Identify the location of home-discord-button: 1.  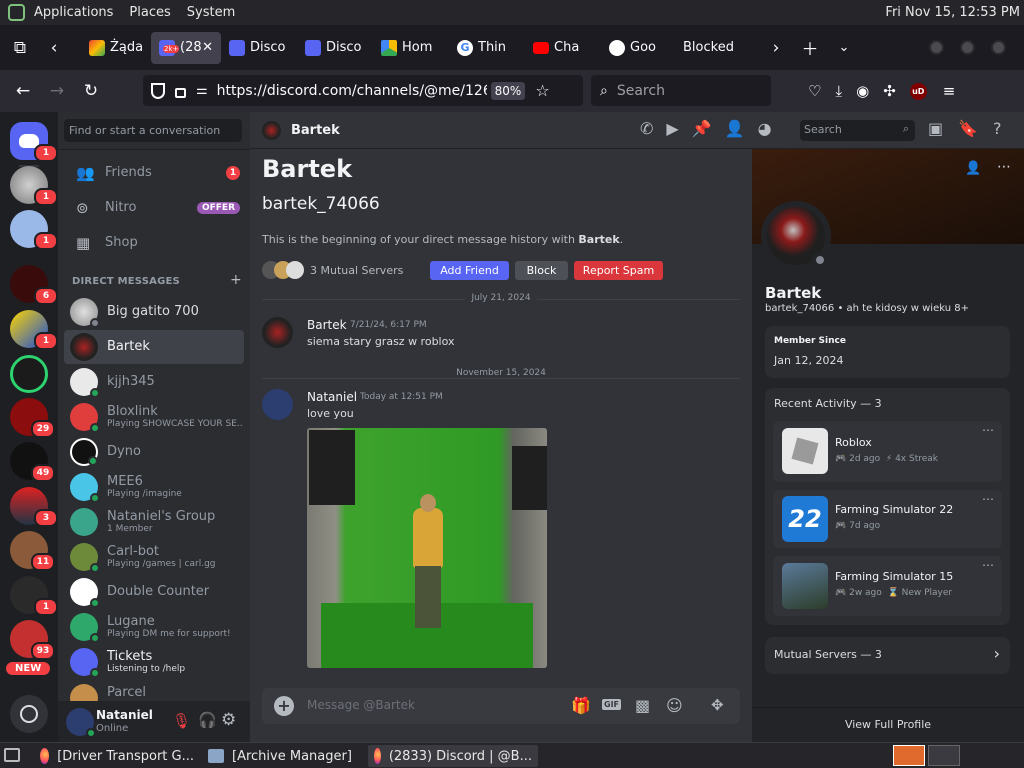
(34, 142).